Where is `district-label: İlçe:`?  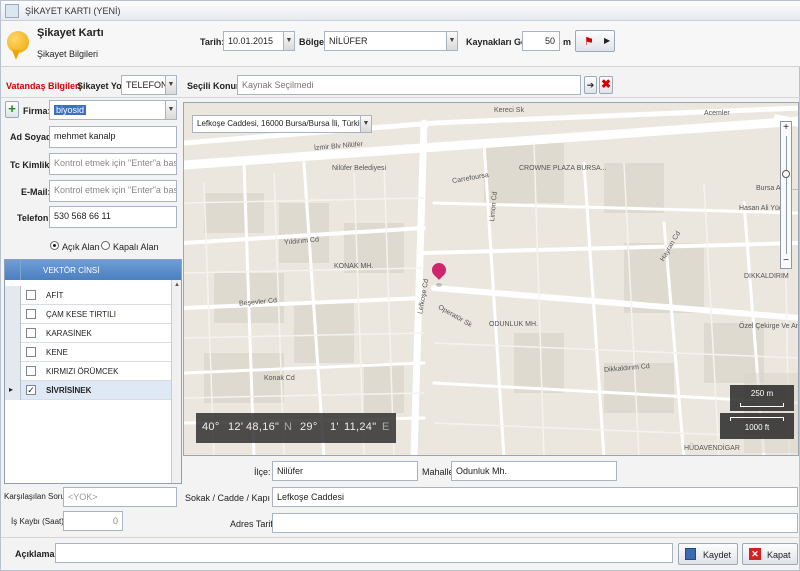
district-label: İlçe: is located at coordinates (262, 472).